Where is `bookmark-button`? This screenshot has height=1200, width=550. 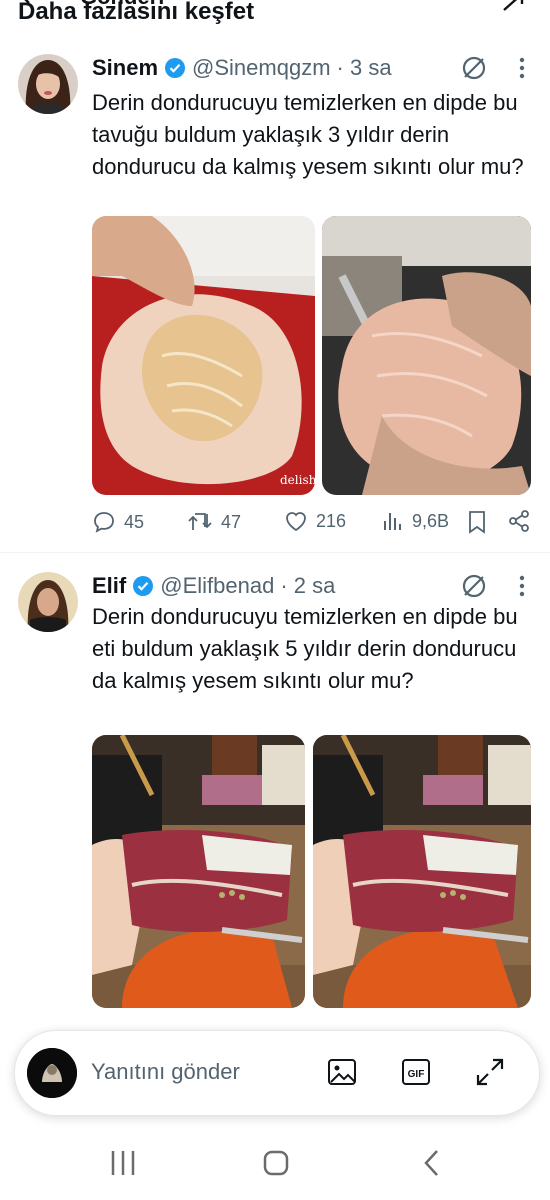
bookmark-button is located at coordinates (477, 522).